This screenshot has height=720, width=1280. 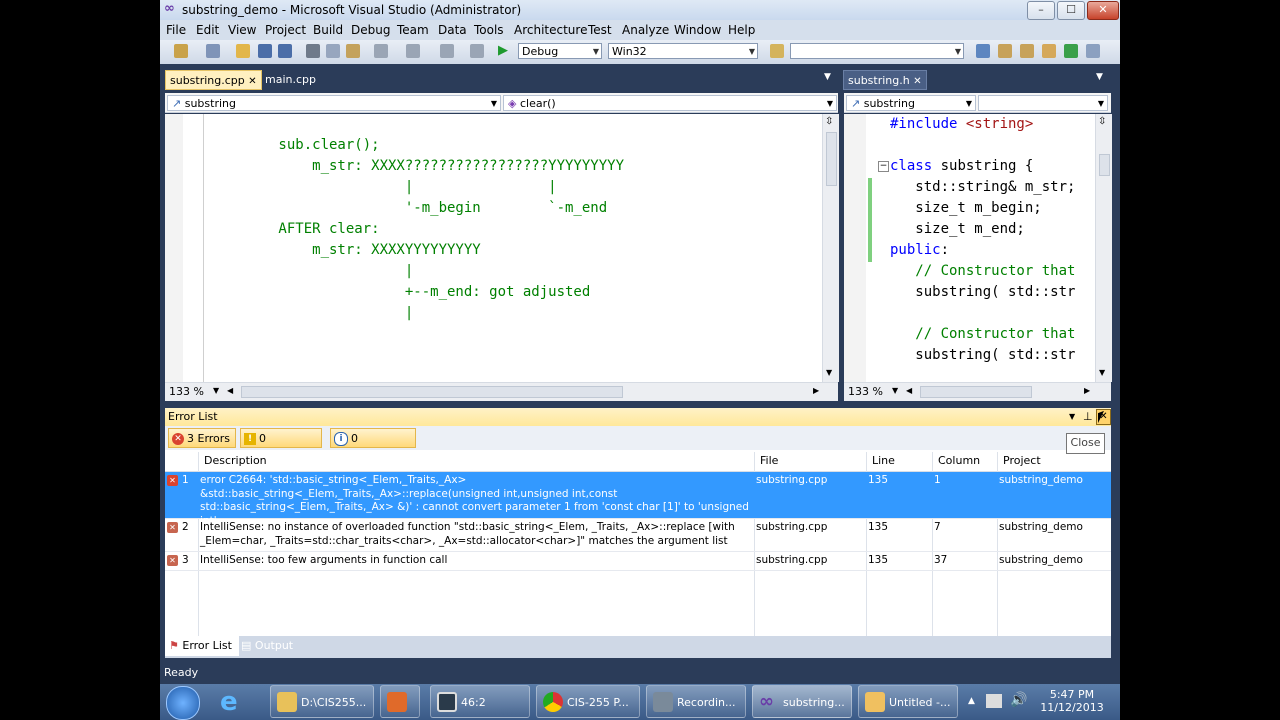 What do you see at coordinates (994, 701) in the screenshot?
I see `network-icon` at bounding box center [994, 701].